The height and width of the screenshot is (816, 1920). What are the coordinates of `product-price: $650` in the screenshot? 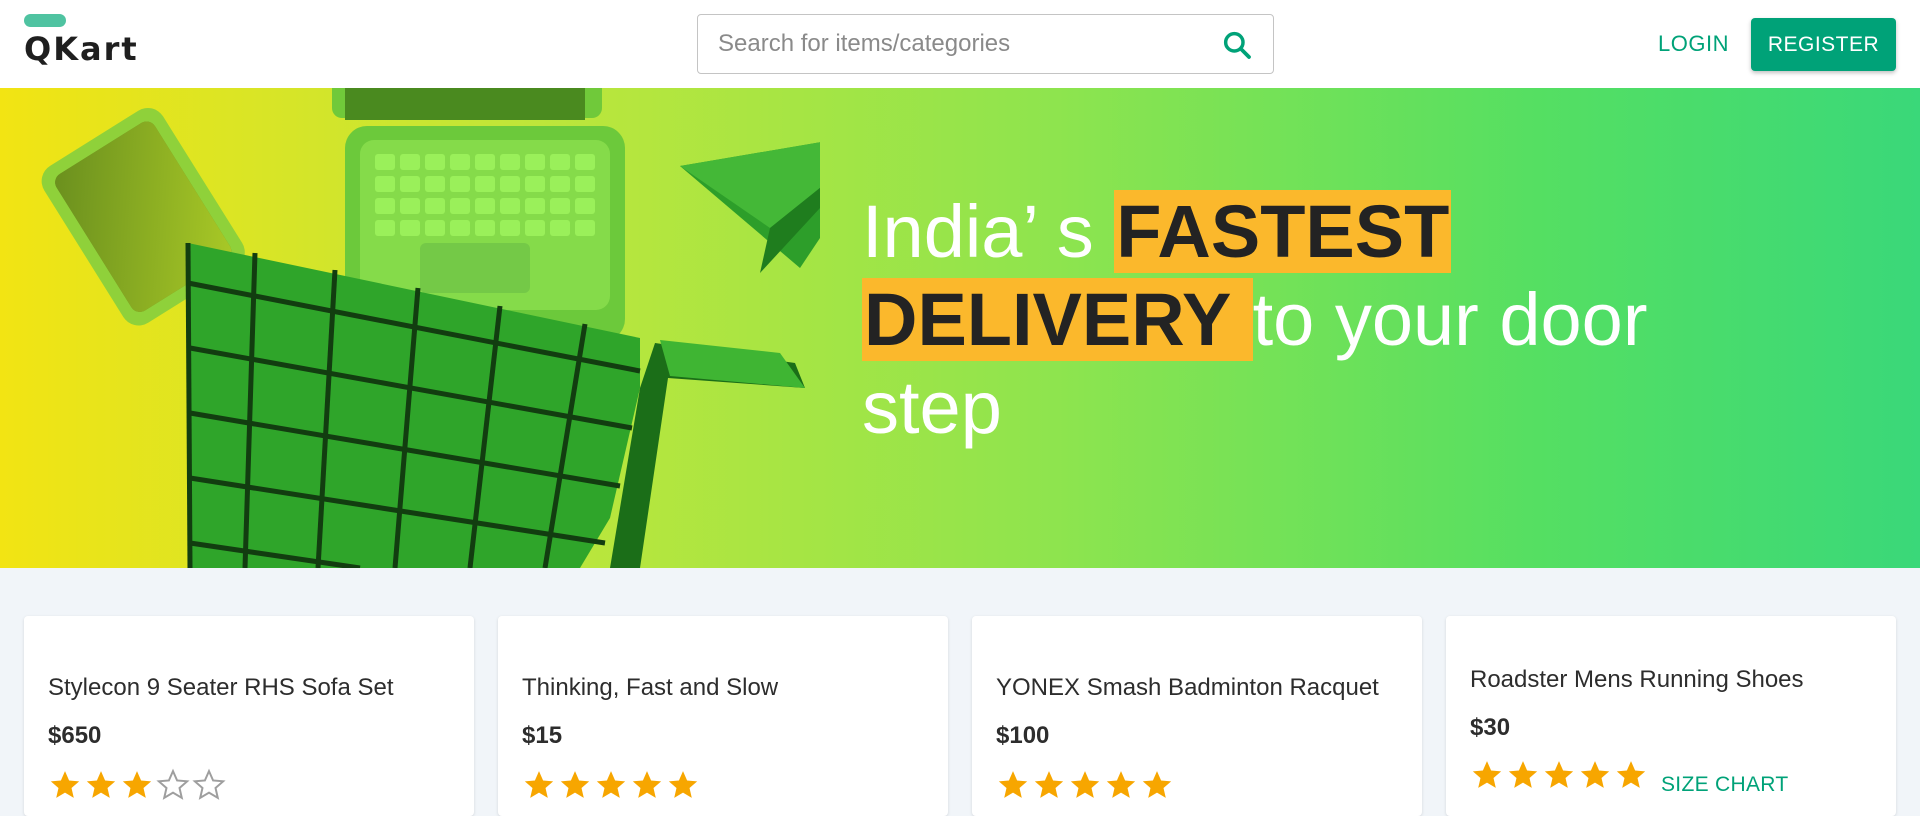 It's located at (75, 735).